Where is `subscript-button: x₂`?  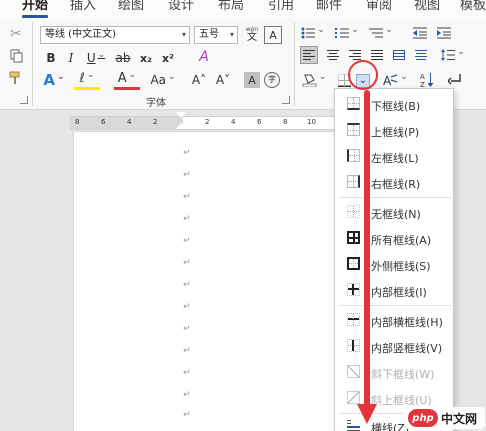
subscript-button: x₂ is located at coordinates (146, 58).